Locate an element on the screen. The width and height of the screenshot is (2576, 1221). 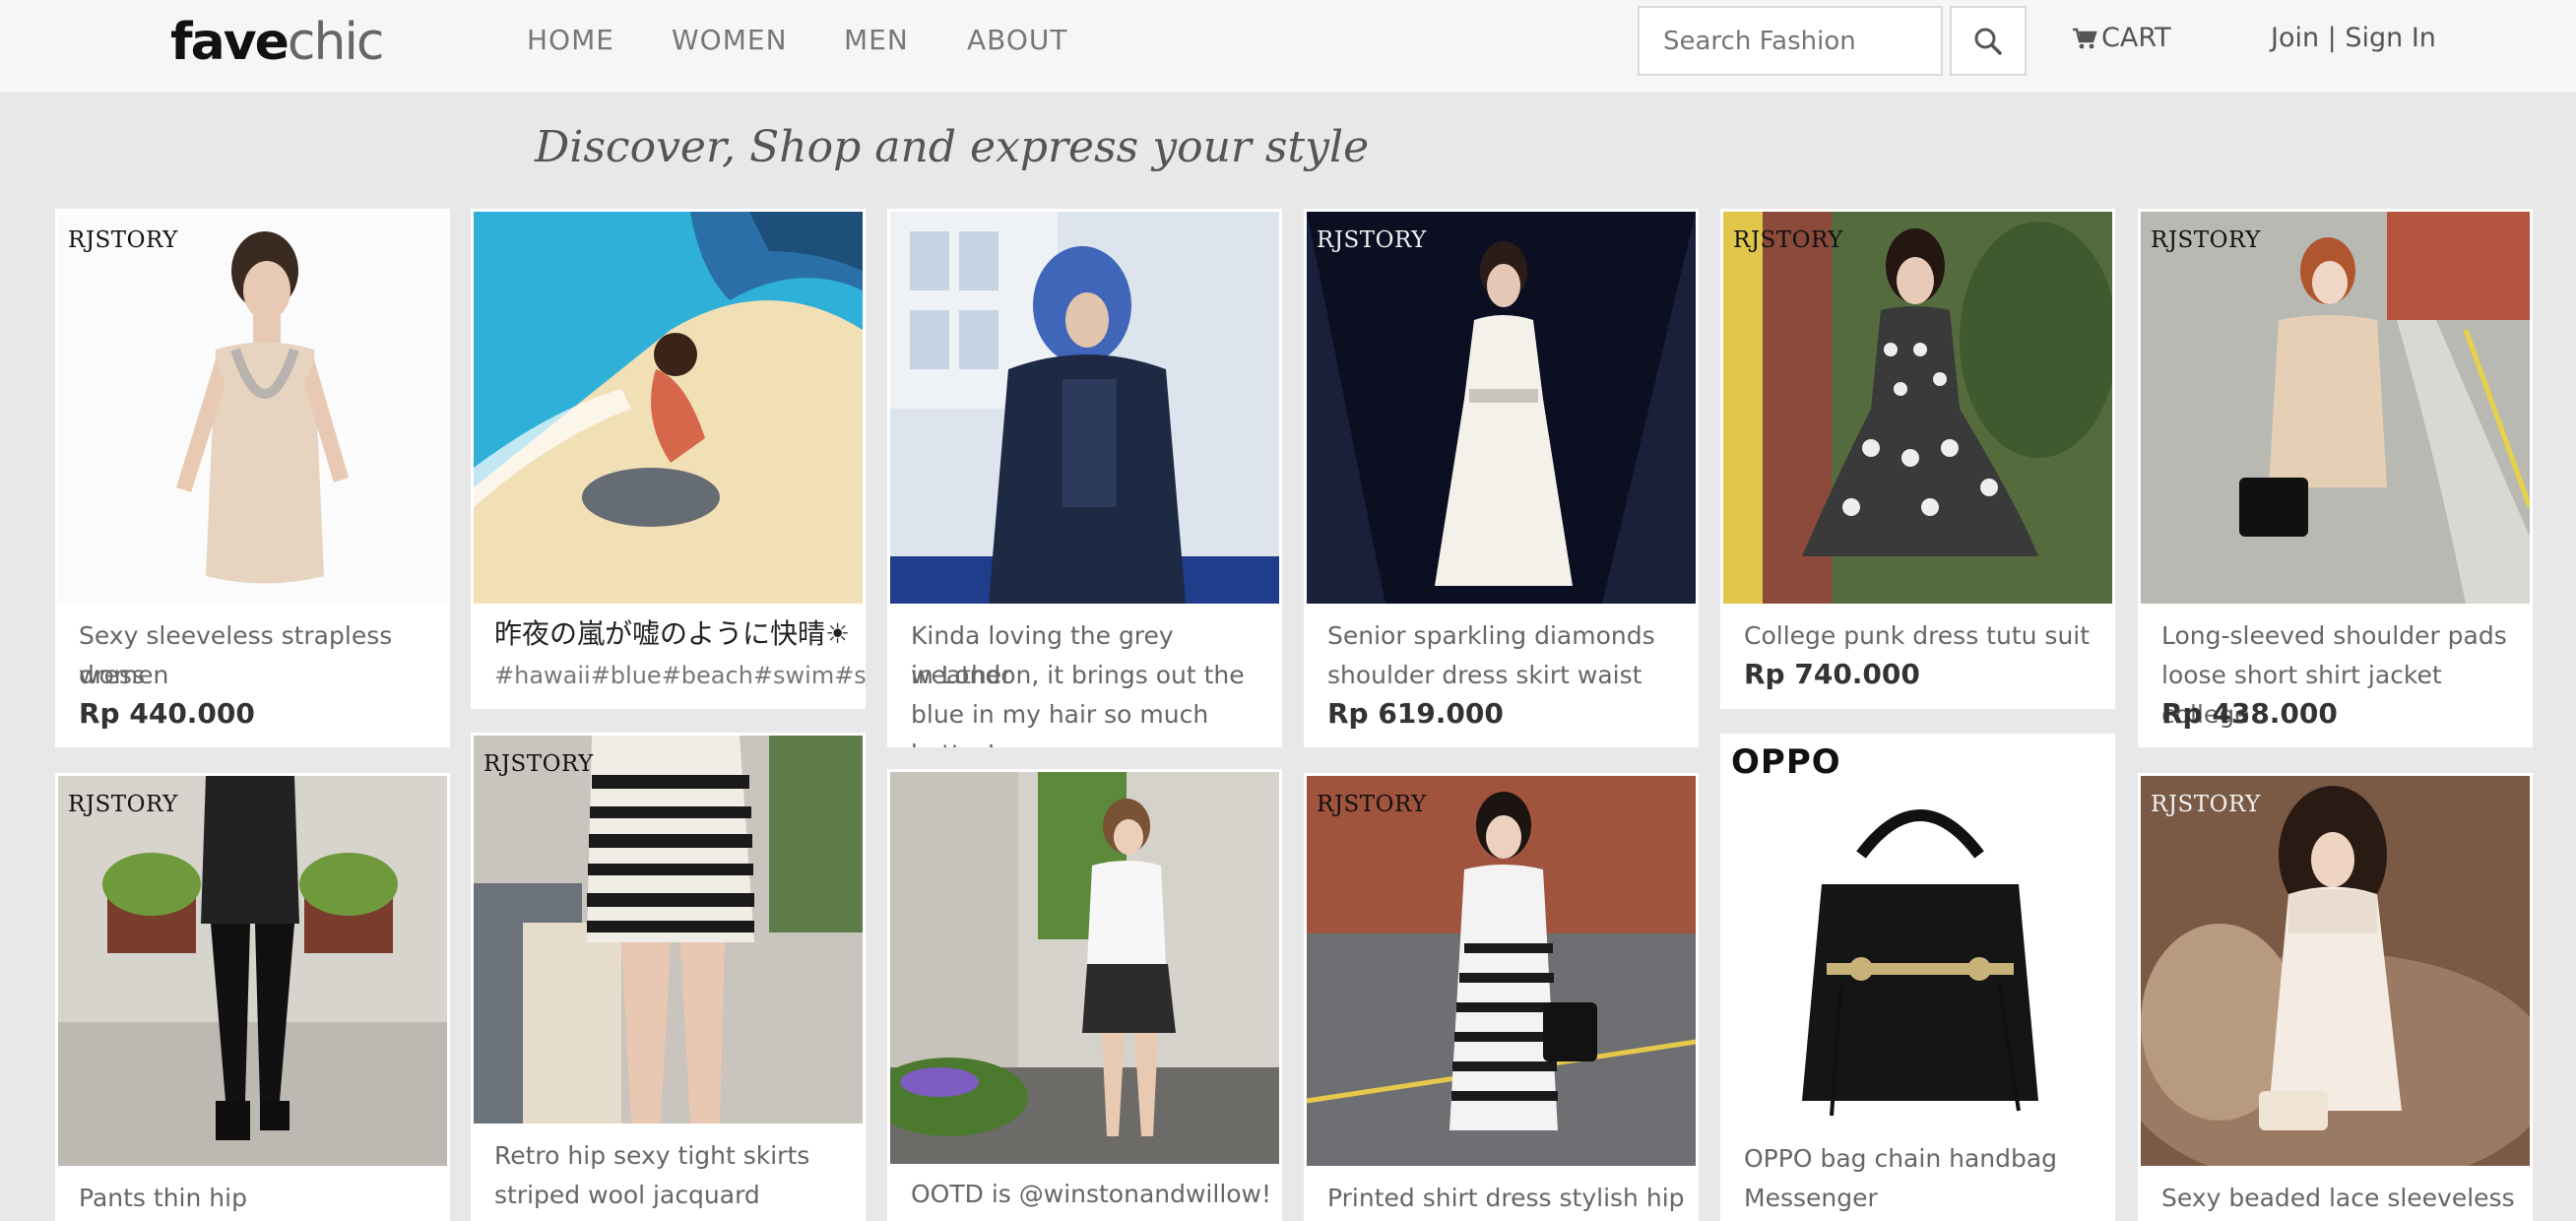
product-title-line-1: Sexy beaded lace sleeveless is located at coordinates (2338, 1198).